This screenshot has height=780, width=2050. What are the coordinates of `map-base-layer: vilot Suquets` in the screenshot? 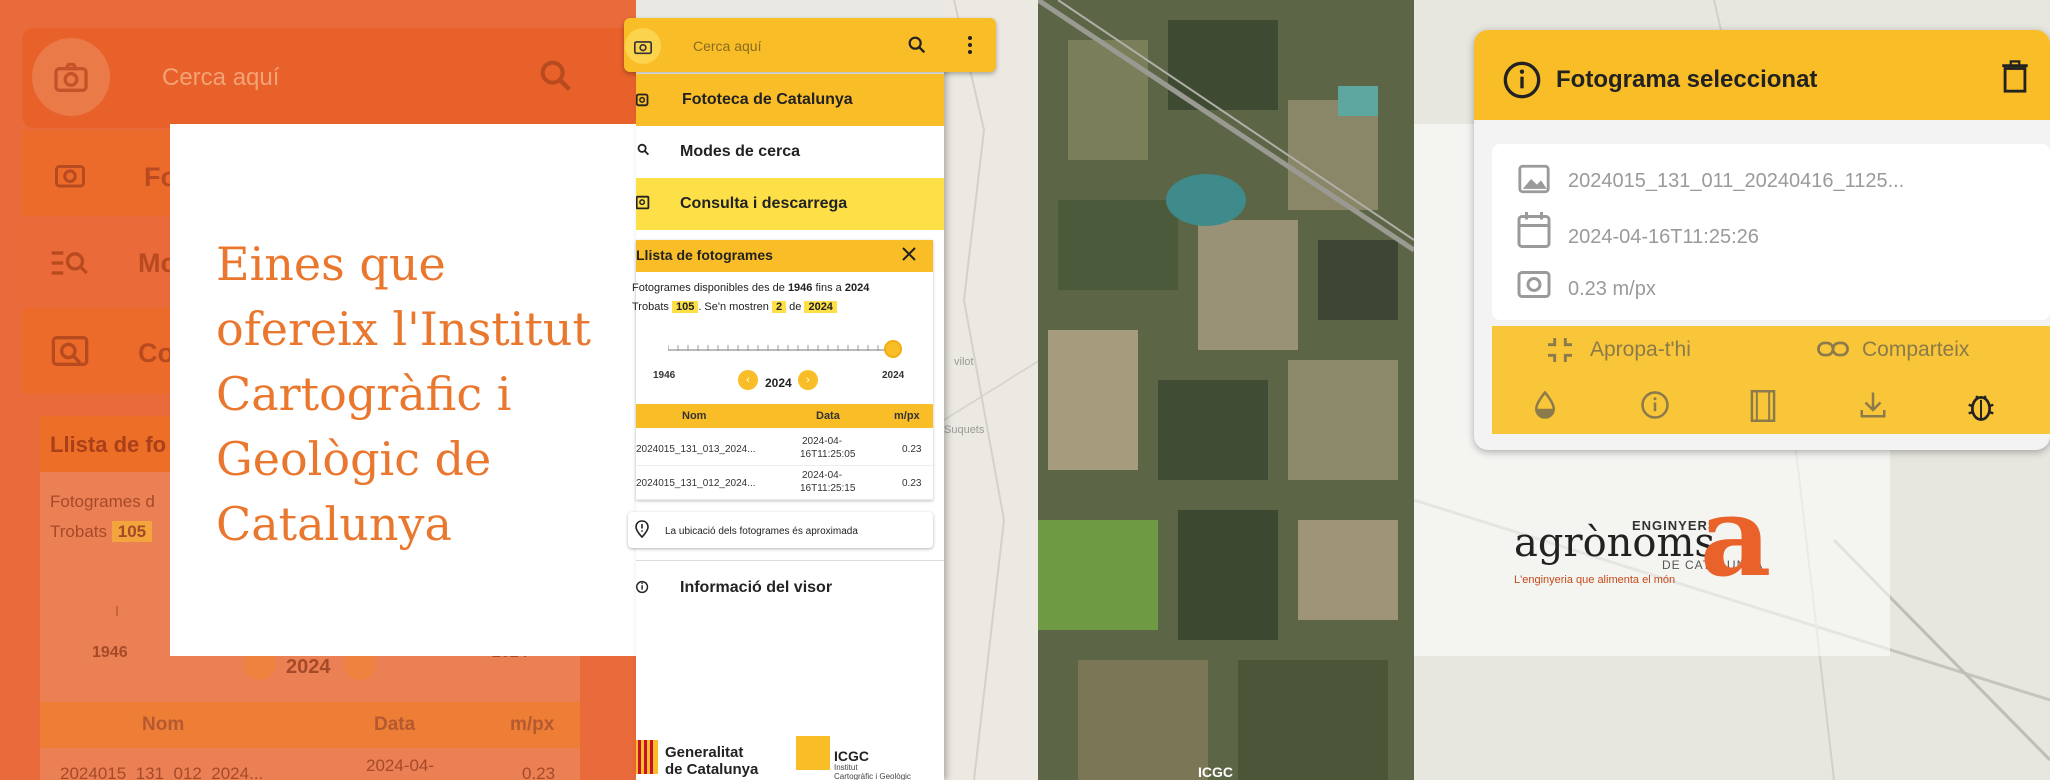 It's located at (992, 390).